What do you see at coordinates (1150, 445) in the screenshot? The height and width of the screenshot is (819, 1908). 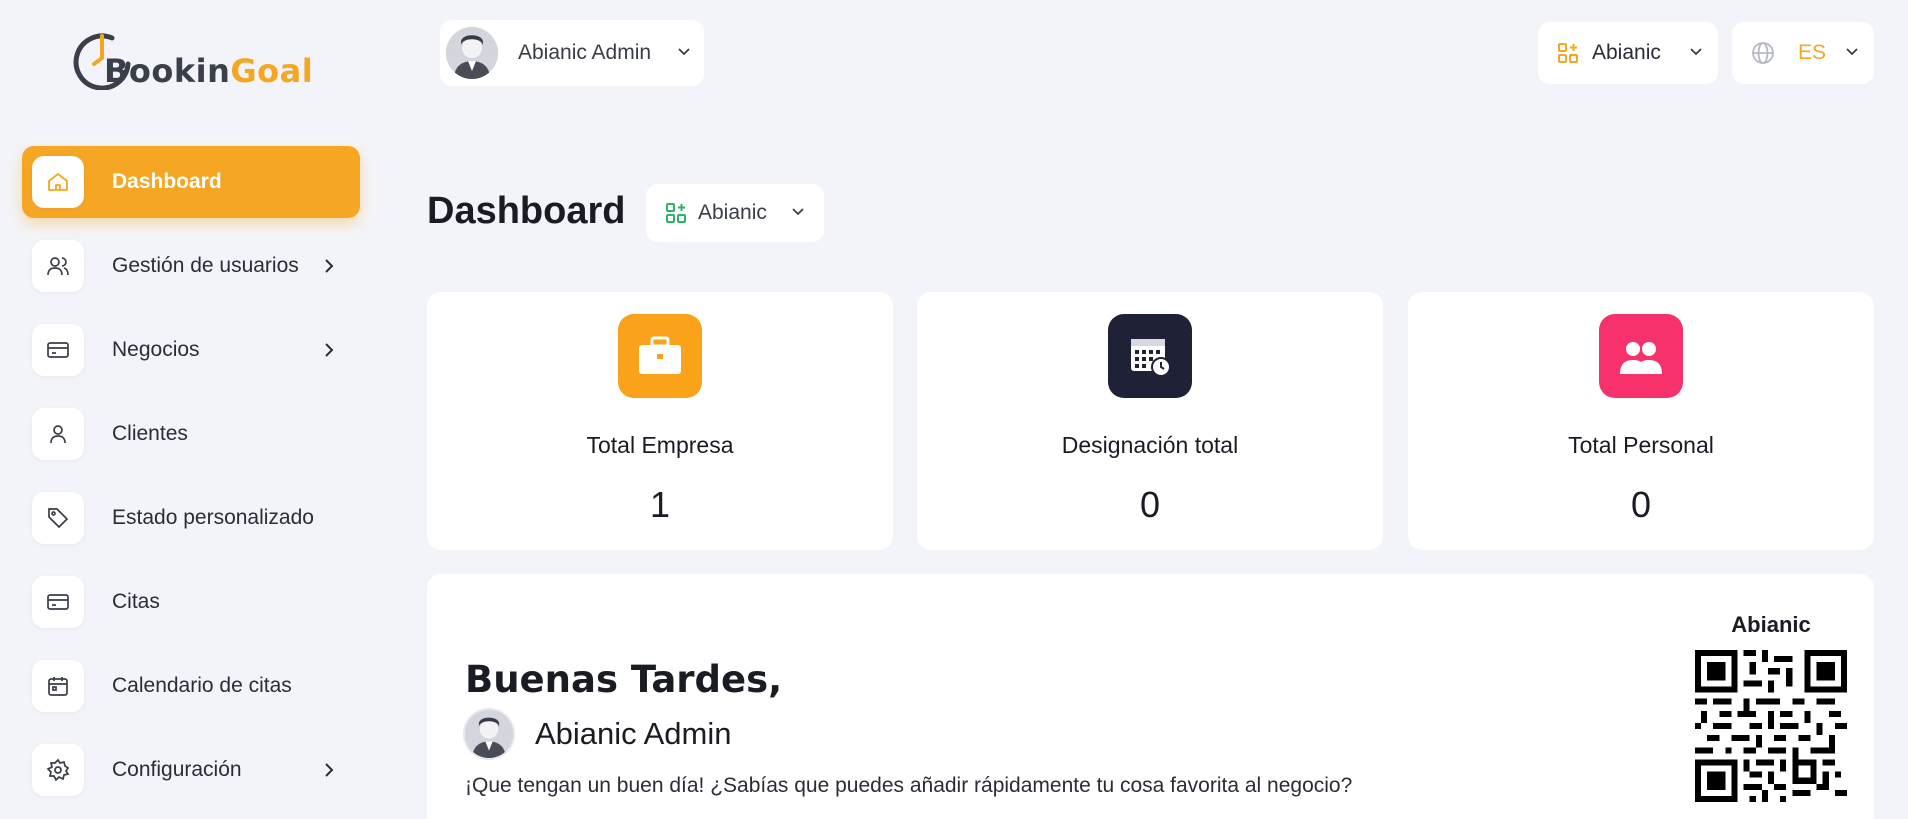 I see `stat-title: Designación total` at bounding box center [1150, 445].